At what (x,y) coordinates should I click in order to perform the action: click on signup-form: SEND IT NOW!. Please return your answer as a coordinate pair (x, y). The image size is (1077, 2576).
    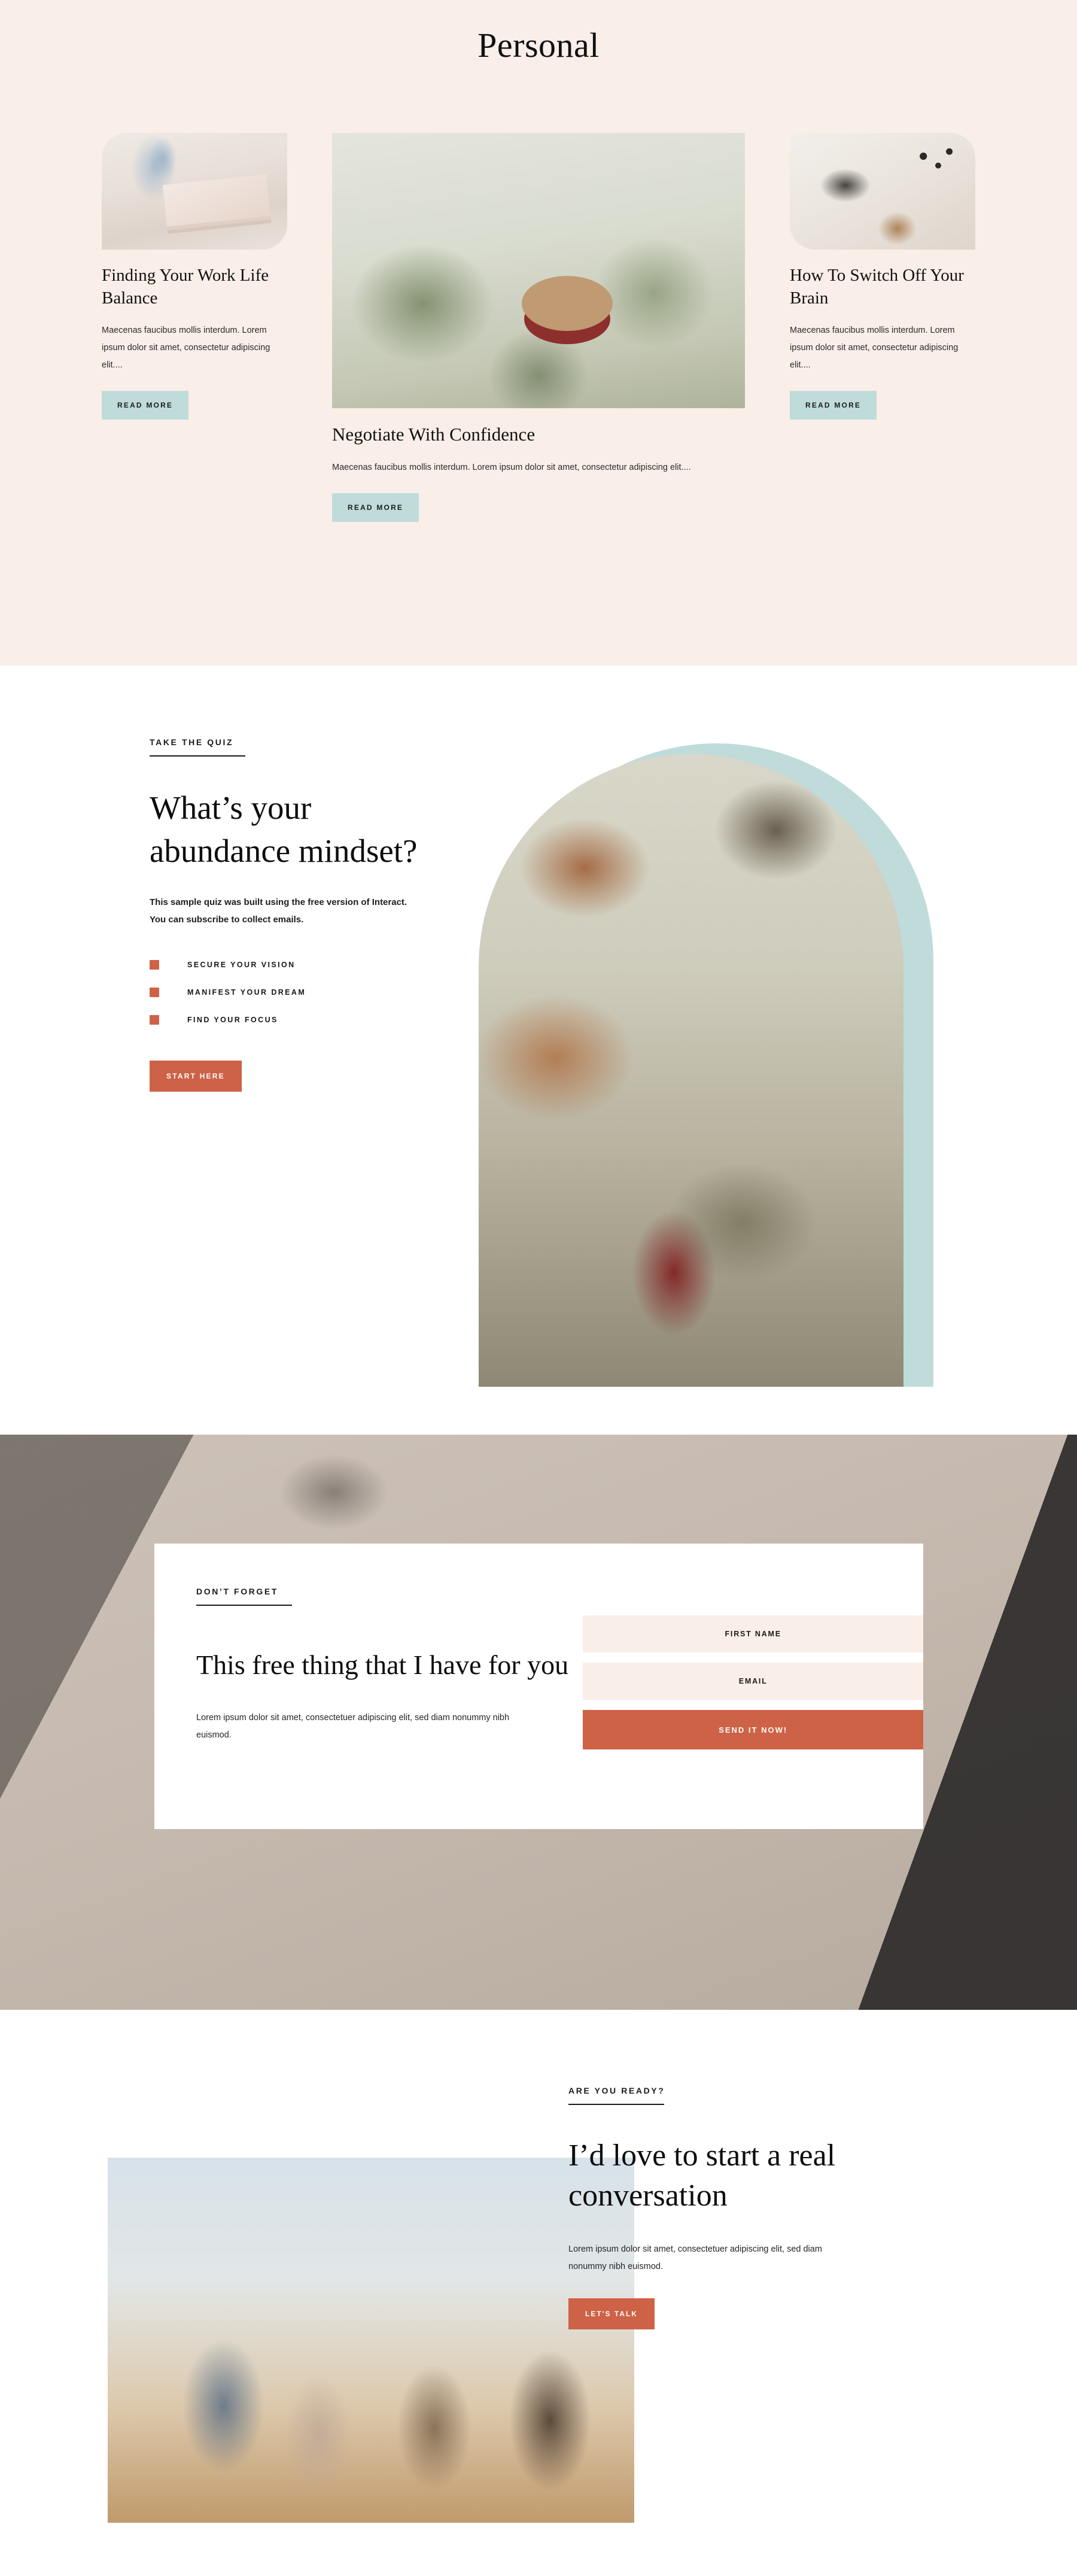
    Looking at the image, I should click on (753, 1682).